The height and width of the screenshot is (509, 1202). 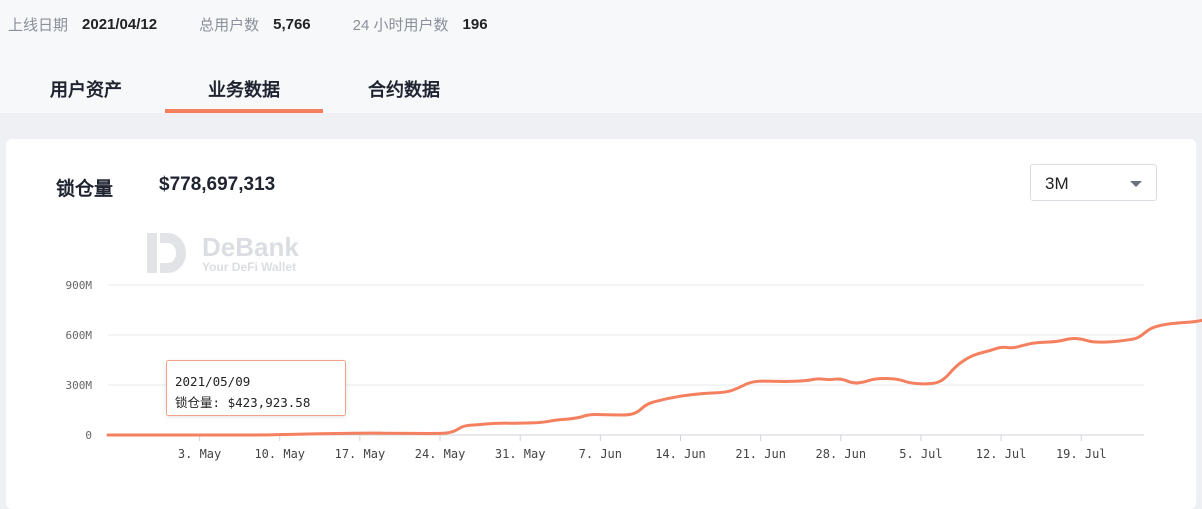 What do you see at coordinates (841, 454) in the screenshot?
I see `x-tick-label: 28. Jun` at bounding box center [841, 454].